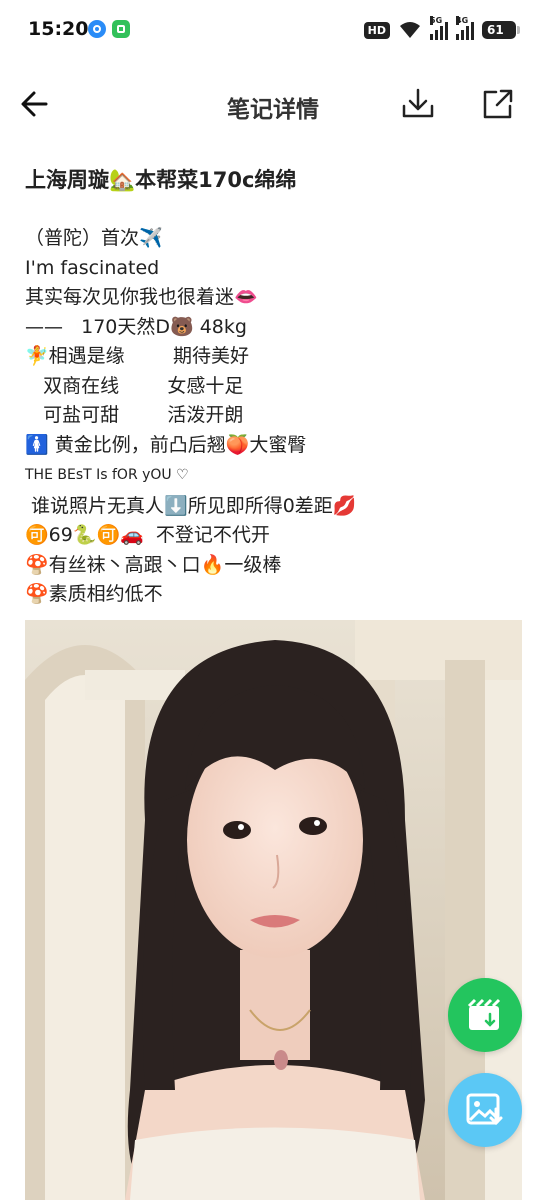 The width and height of the screenshot is (546, 1200). Describe the element at coordinates (92, 267) in the screenshot. I see `note-line: I'm fascinated` at that location.